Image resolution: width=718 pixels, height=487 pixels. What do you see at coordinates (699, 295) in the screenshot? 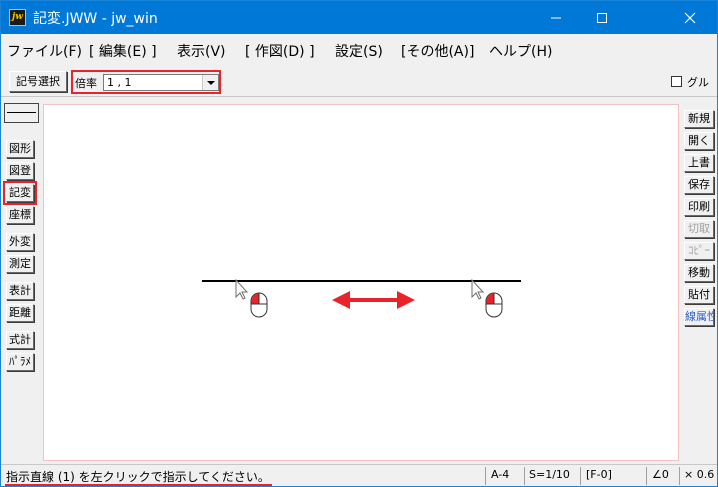
I see `paste-button: 貼付` at bounding box center [699, 295].